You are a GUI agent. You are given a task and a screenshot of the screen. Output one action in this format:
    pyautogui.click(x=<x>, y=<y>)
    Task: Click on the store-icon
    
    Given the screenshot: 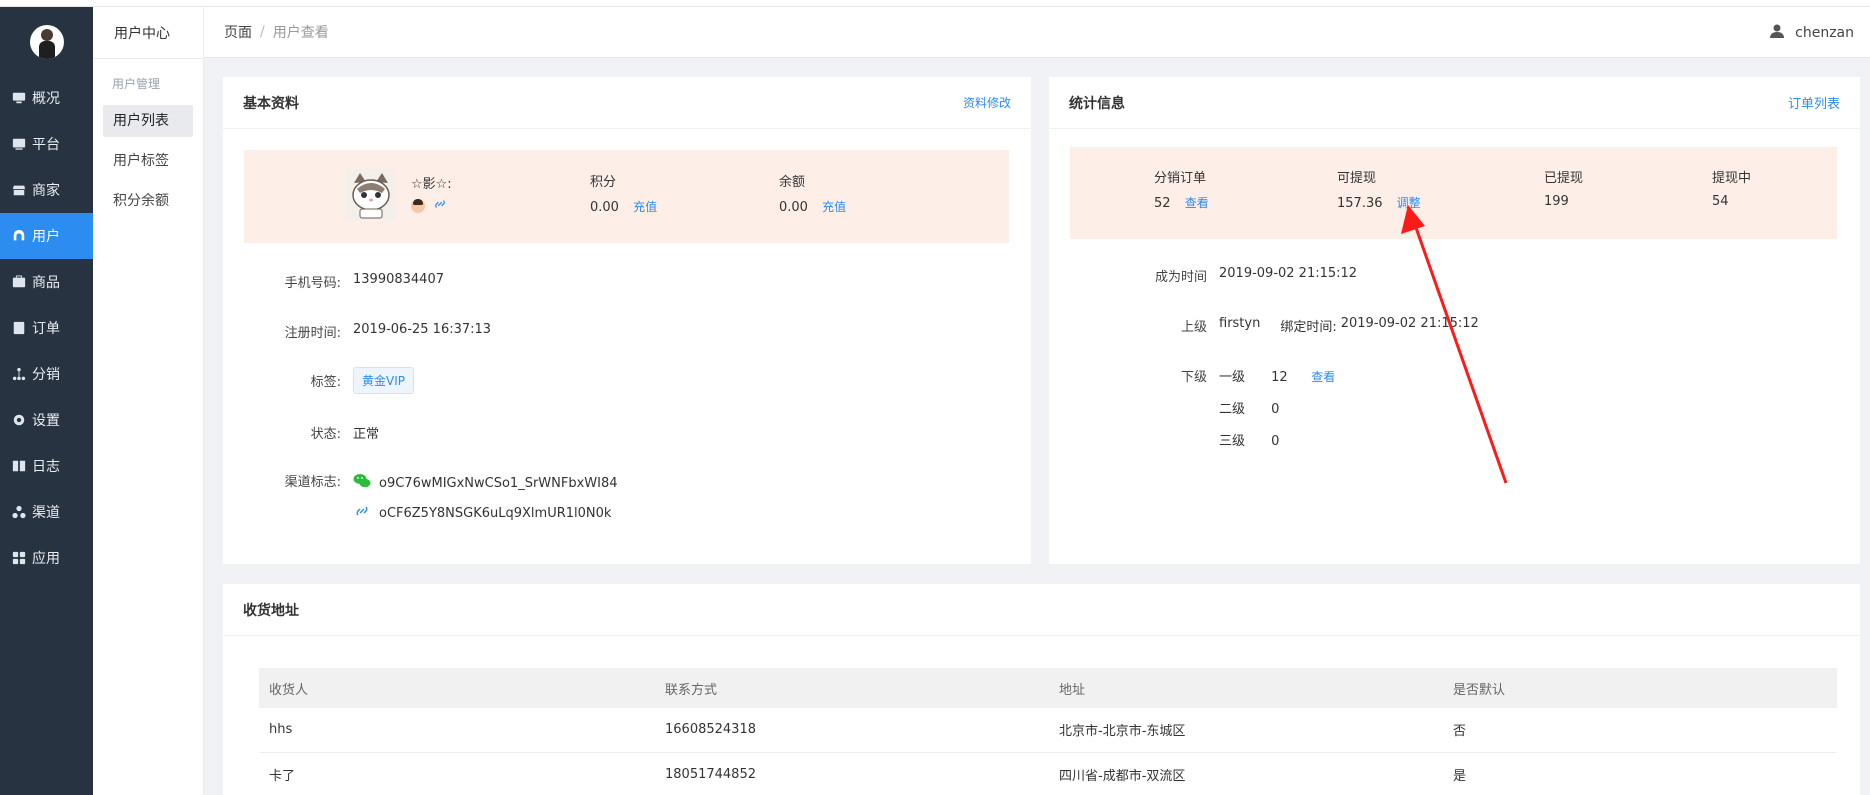 What is the action you would take?
    pyautogui.click(x=19, y=190)
    